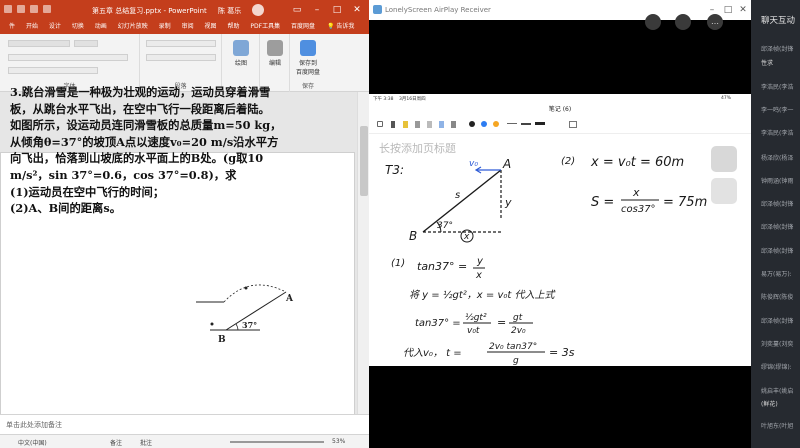  Describe the element at coordinates (32, 442) in the screenshot. I see `status-language: 中文(中国)` at that location.